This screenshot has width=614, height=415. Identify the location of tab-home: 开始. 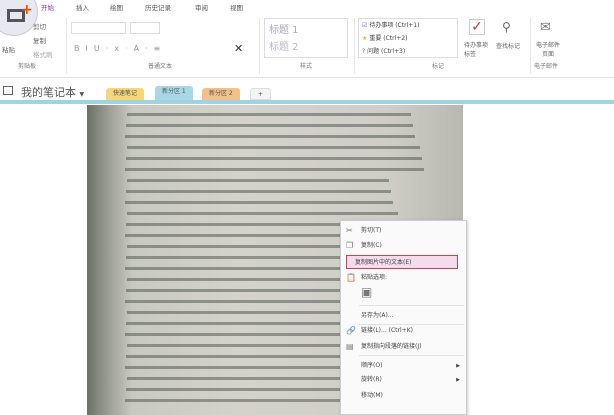
(47, 7).